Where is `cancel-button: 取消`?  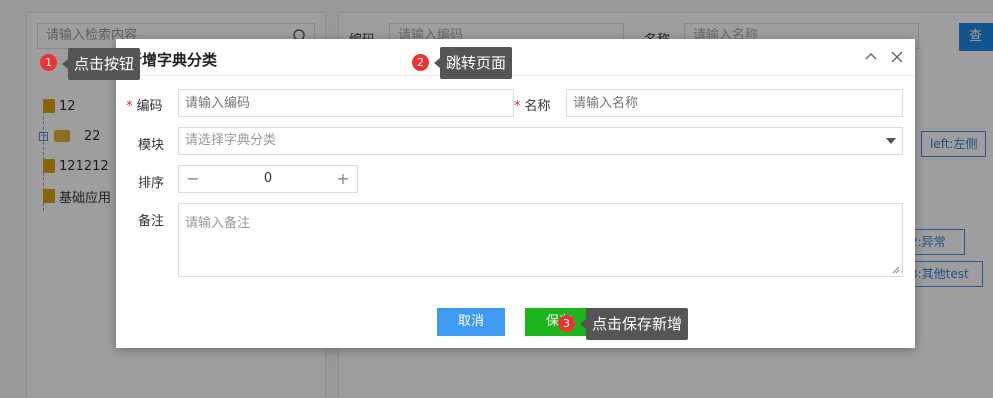
cancel-button: 取消 is located at coordinates (471, 322).